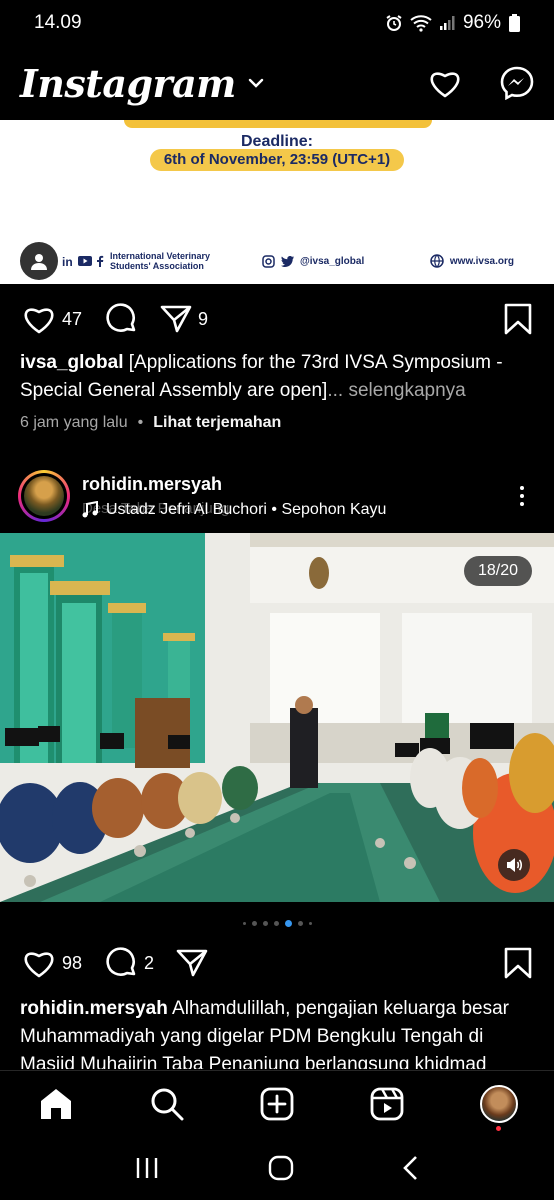  I want to click on more-link: ... selengkapnya, so click(396, 390).